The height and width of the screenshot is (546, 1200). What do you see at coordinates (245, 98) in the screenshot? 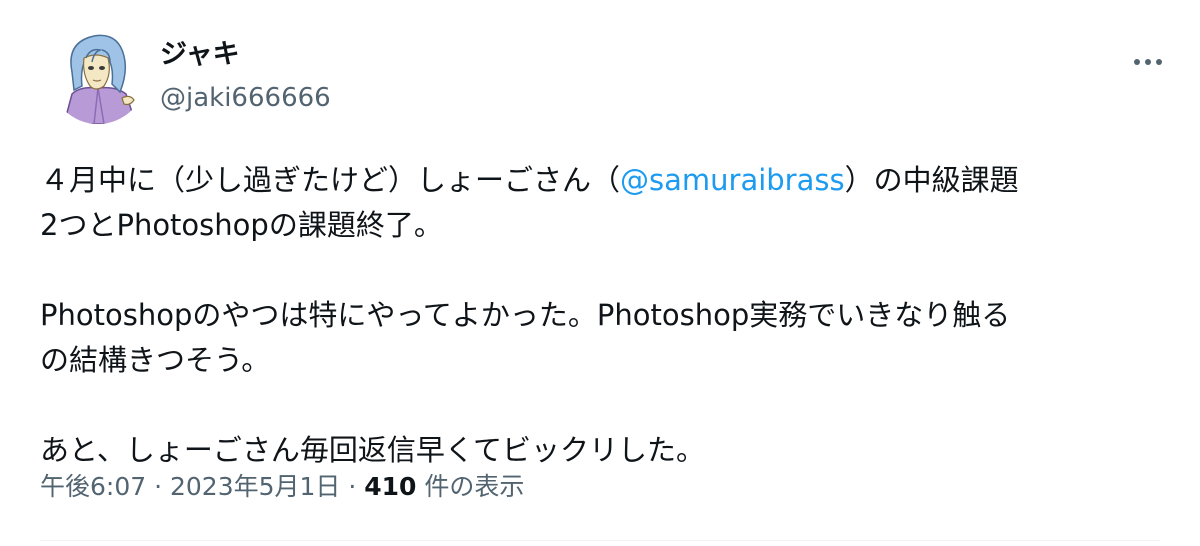
I see `username-handle: @jaki666666` at bounding box center [245, 98].